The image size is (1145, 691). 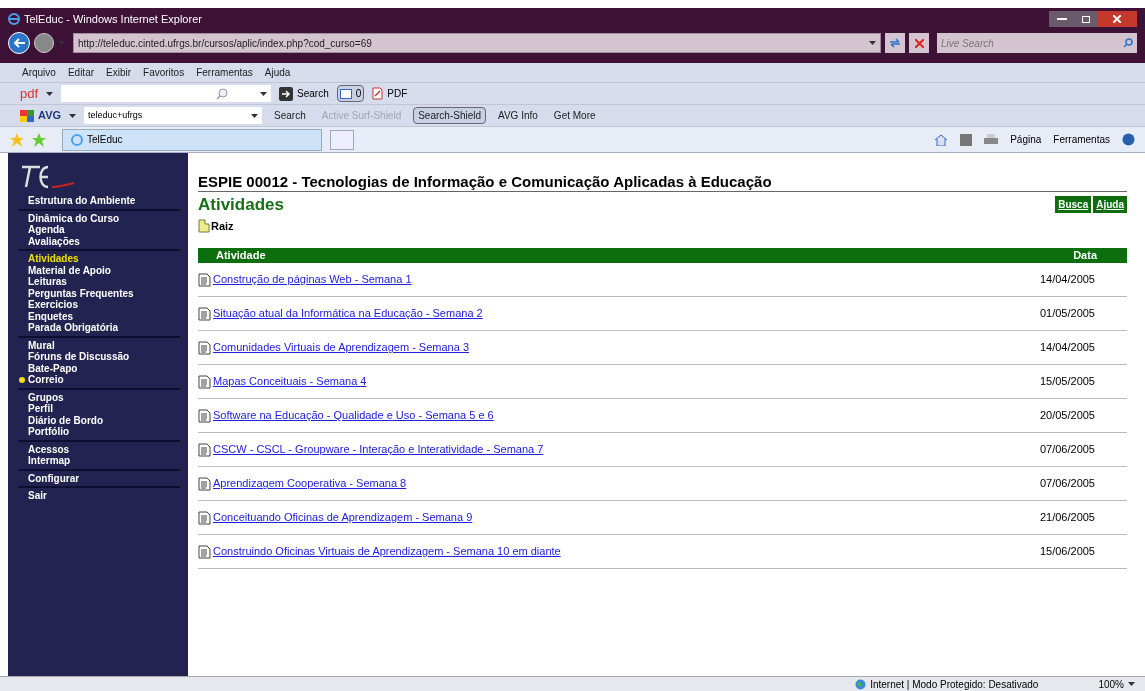 What do you see at coordinates (1067, 416) in the screenshot?
I see `date-cell-text: 20/05/2005` at bounding box center [1067, 416].